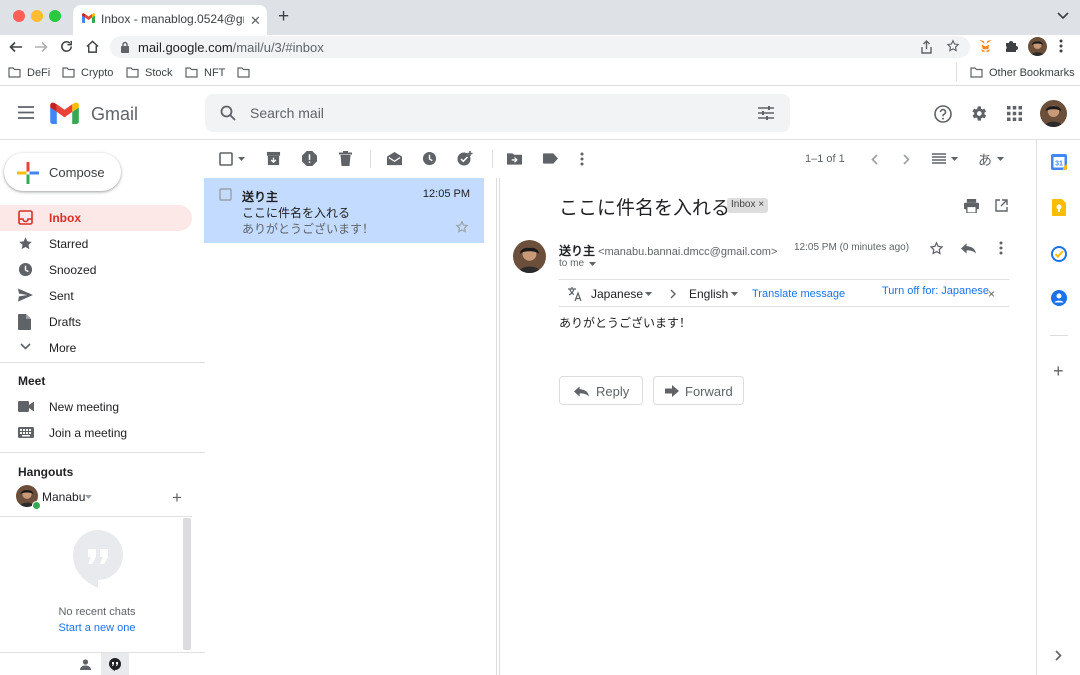 This screenshot has height=675, width=1080. Describe the element at coordinates (985, 160) in the screenshot. I see `input-tools-icon: あ` at that location.